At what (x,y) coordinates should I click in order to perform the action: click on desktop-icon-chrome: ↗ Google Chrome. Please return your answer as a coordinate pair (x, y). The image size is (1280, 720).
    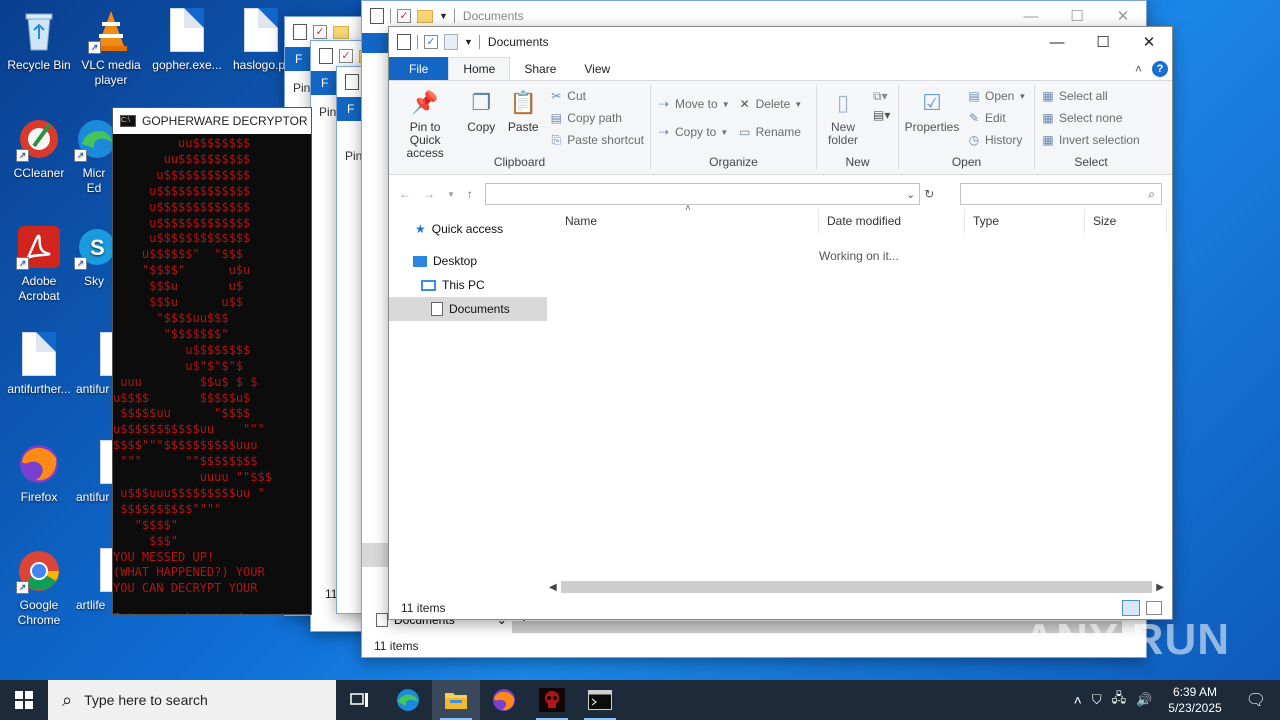
    Looking at the image, I should click on (39, 588).